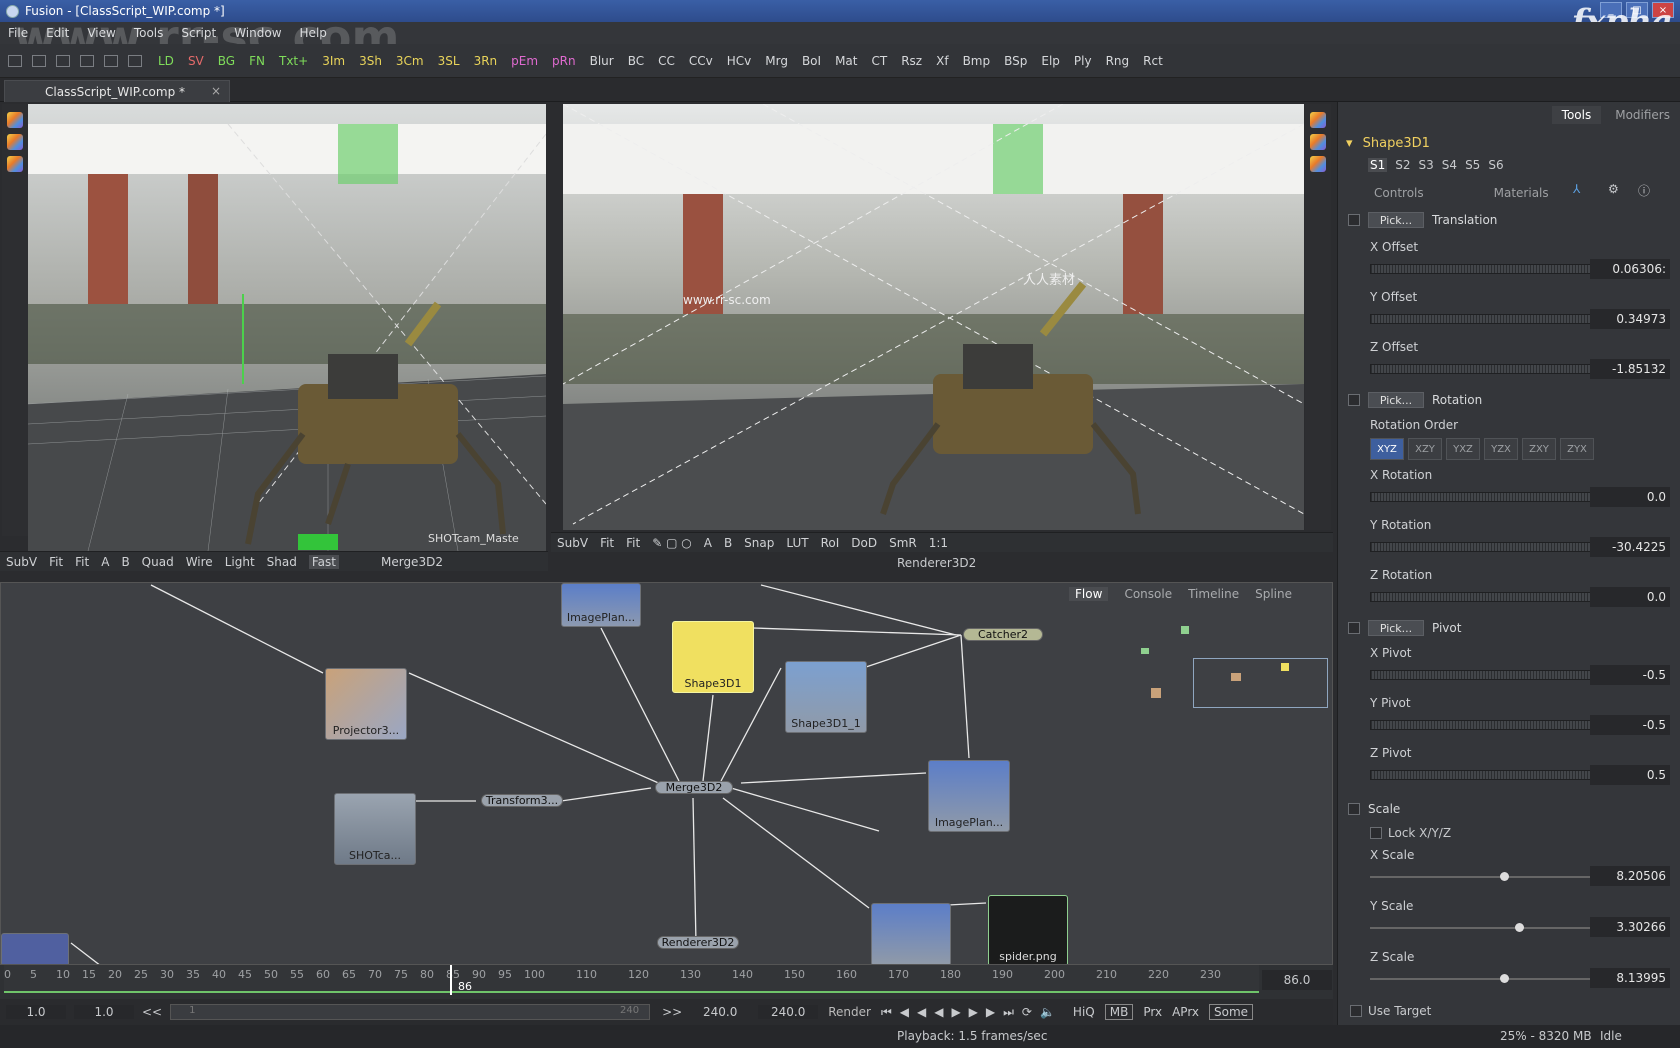 The height and width of the screenshot is (1048, 1680). I want to click on range-scrubber: 1 240, so click(410, 1012).